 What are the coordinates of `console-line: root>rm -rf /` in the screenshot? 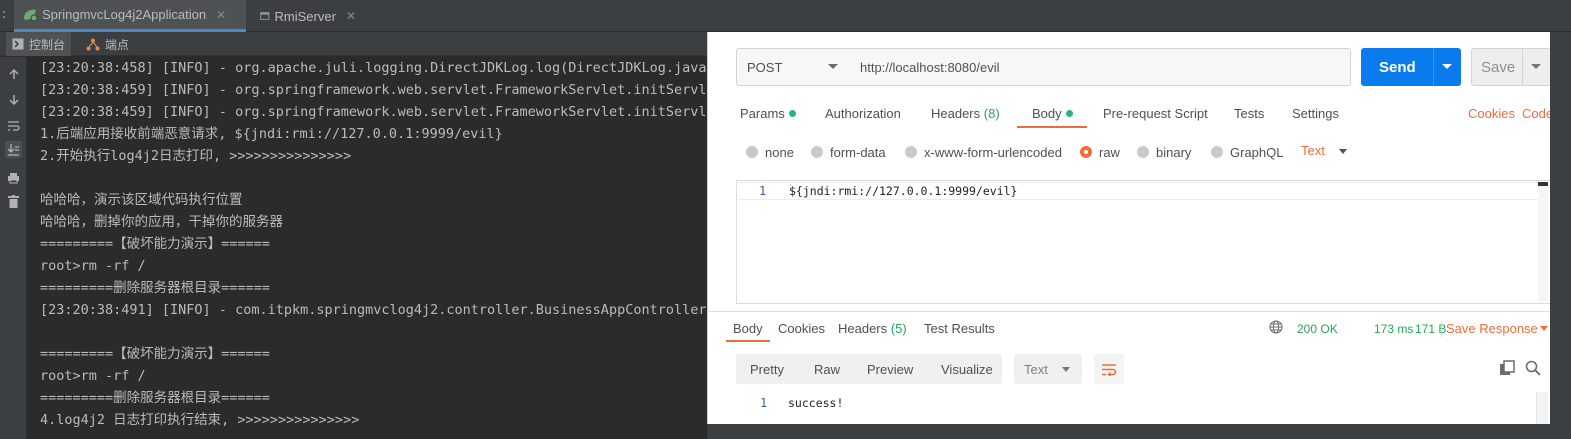 It's located at (93, 376).